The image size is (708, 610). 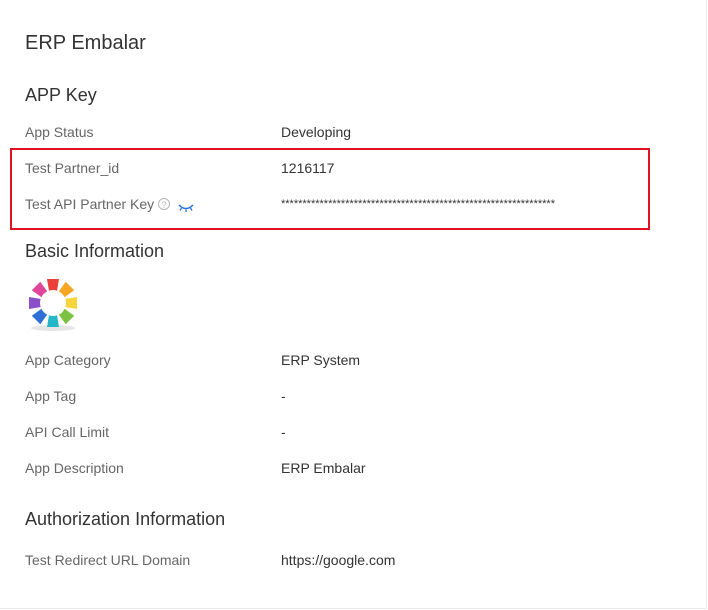 What do you see at coordinates (53, 304) in the screenshot?
I see `app-logo` at bounding box center [53, 304].